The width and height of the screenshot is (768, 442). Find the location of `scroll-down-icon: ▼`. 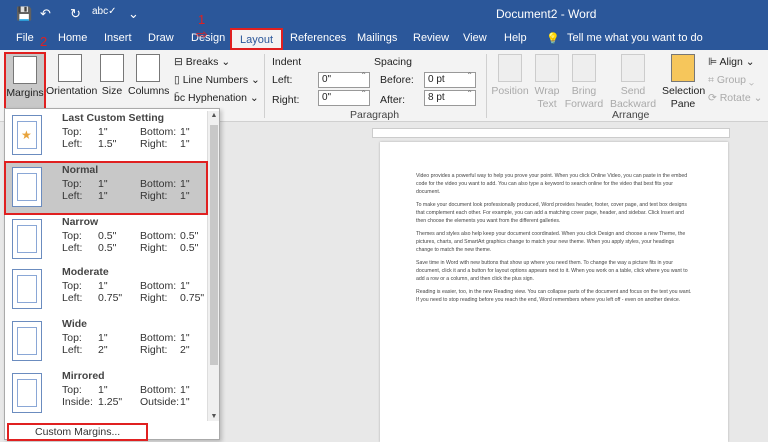

scroll-down-icon: ▼ is located at coordinates (214, 416).